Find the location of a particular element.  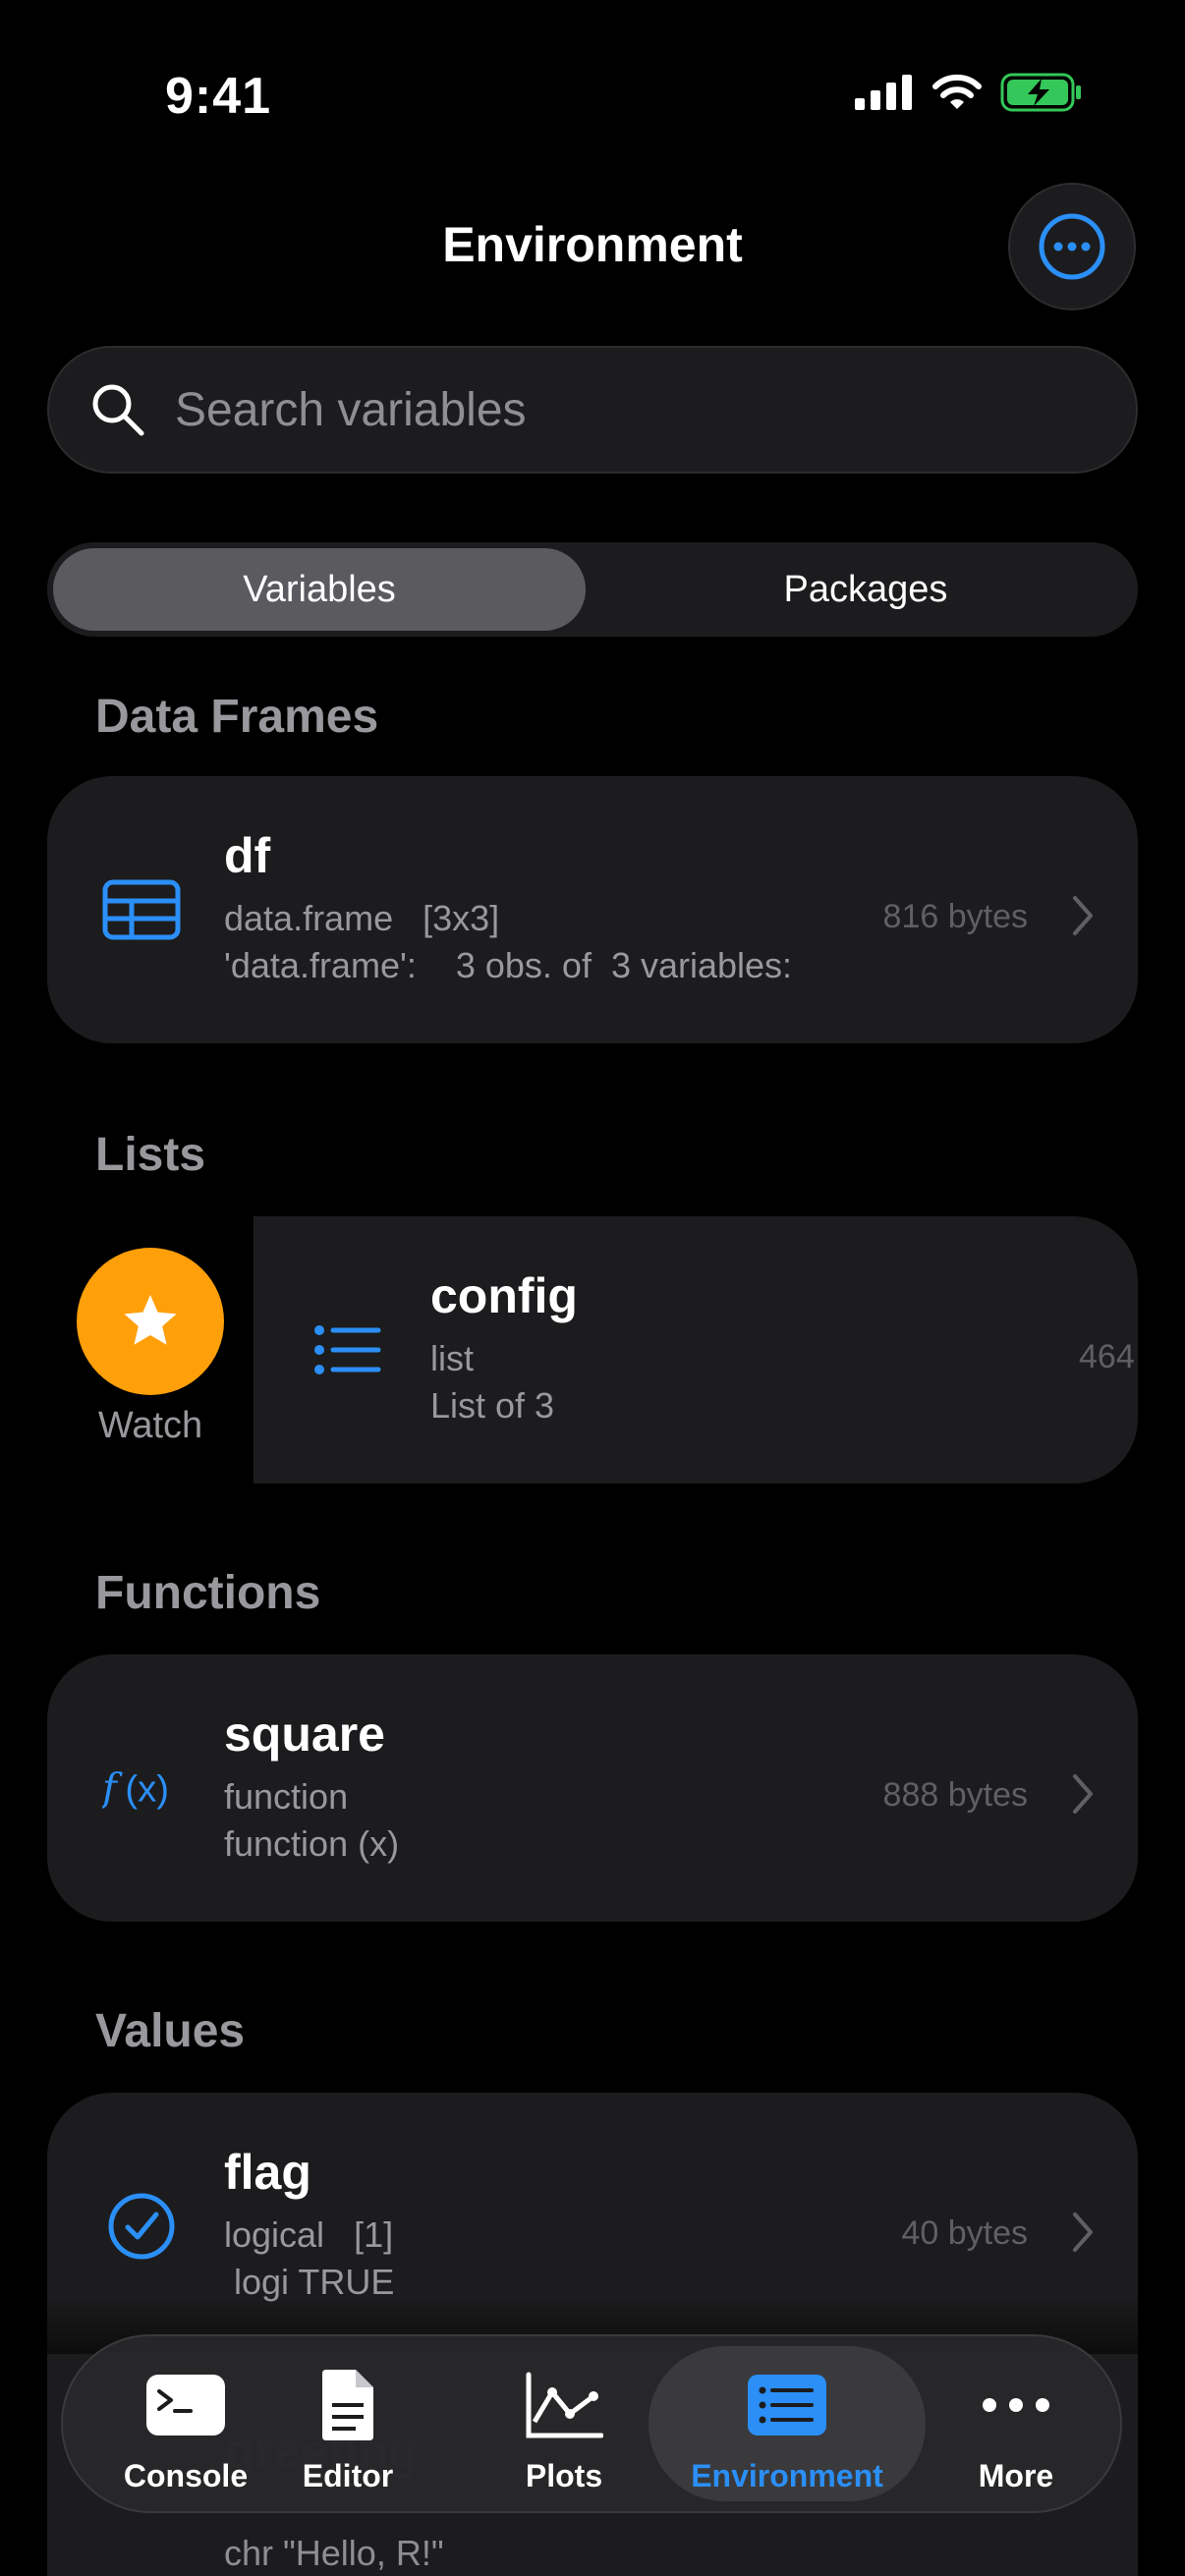

document-icon is located at coordinates (348, 2405).